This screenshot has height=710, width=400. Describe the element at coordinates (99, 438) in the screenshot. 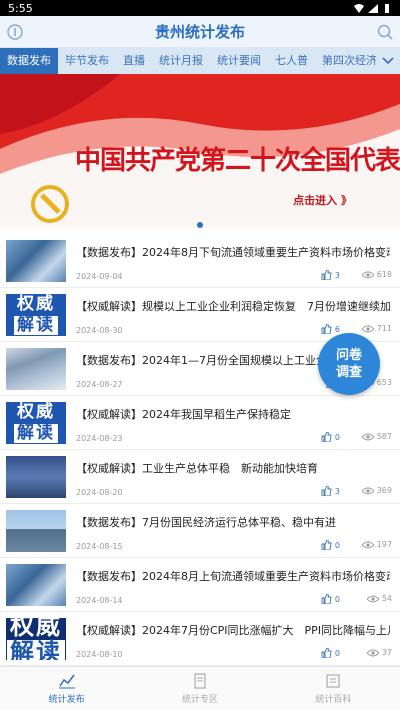

I see `article-date: 2024-08-23` at that location.